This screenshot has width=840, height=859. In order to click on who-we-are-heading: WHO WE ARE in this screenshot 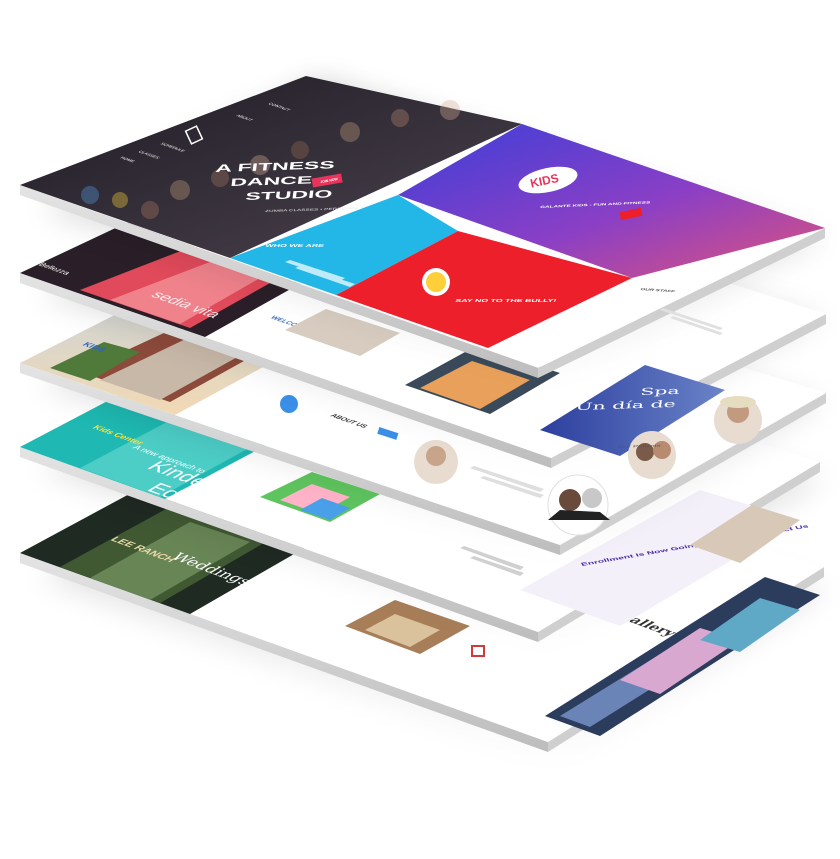, I will do `click(295, 246)`.